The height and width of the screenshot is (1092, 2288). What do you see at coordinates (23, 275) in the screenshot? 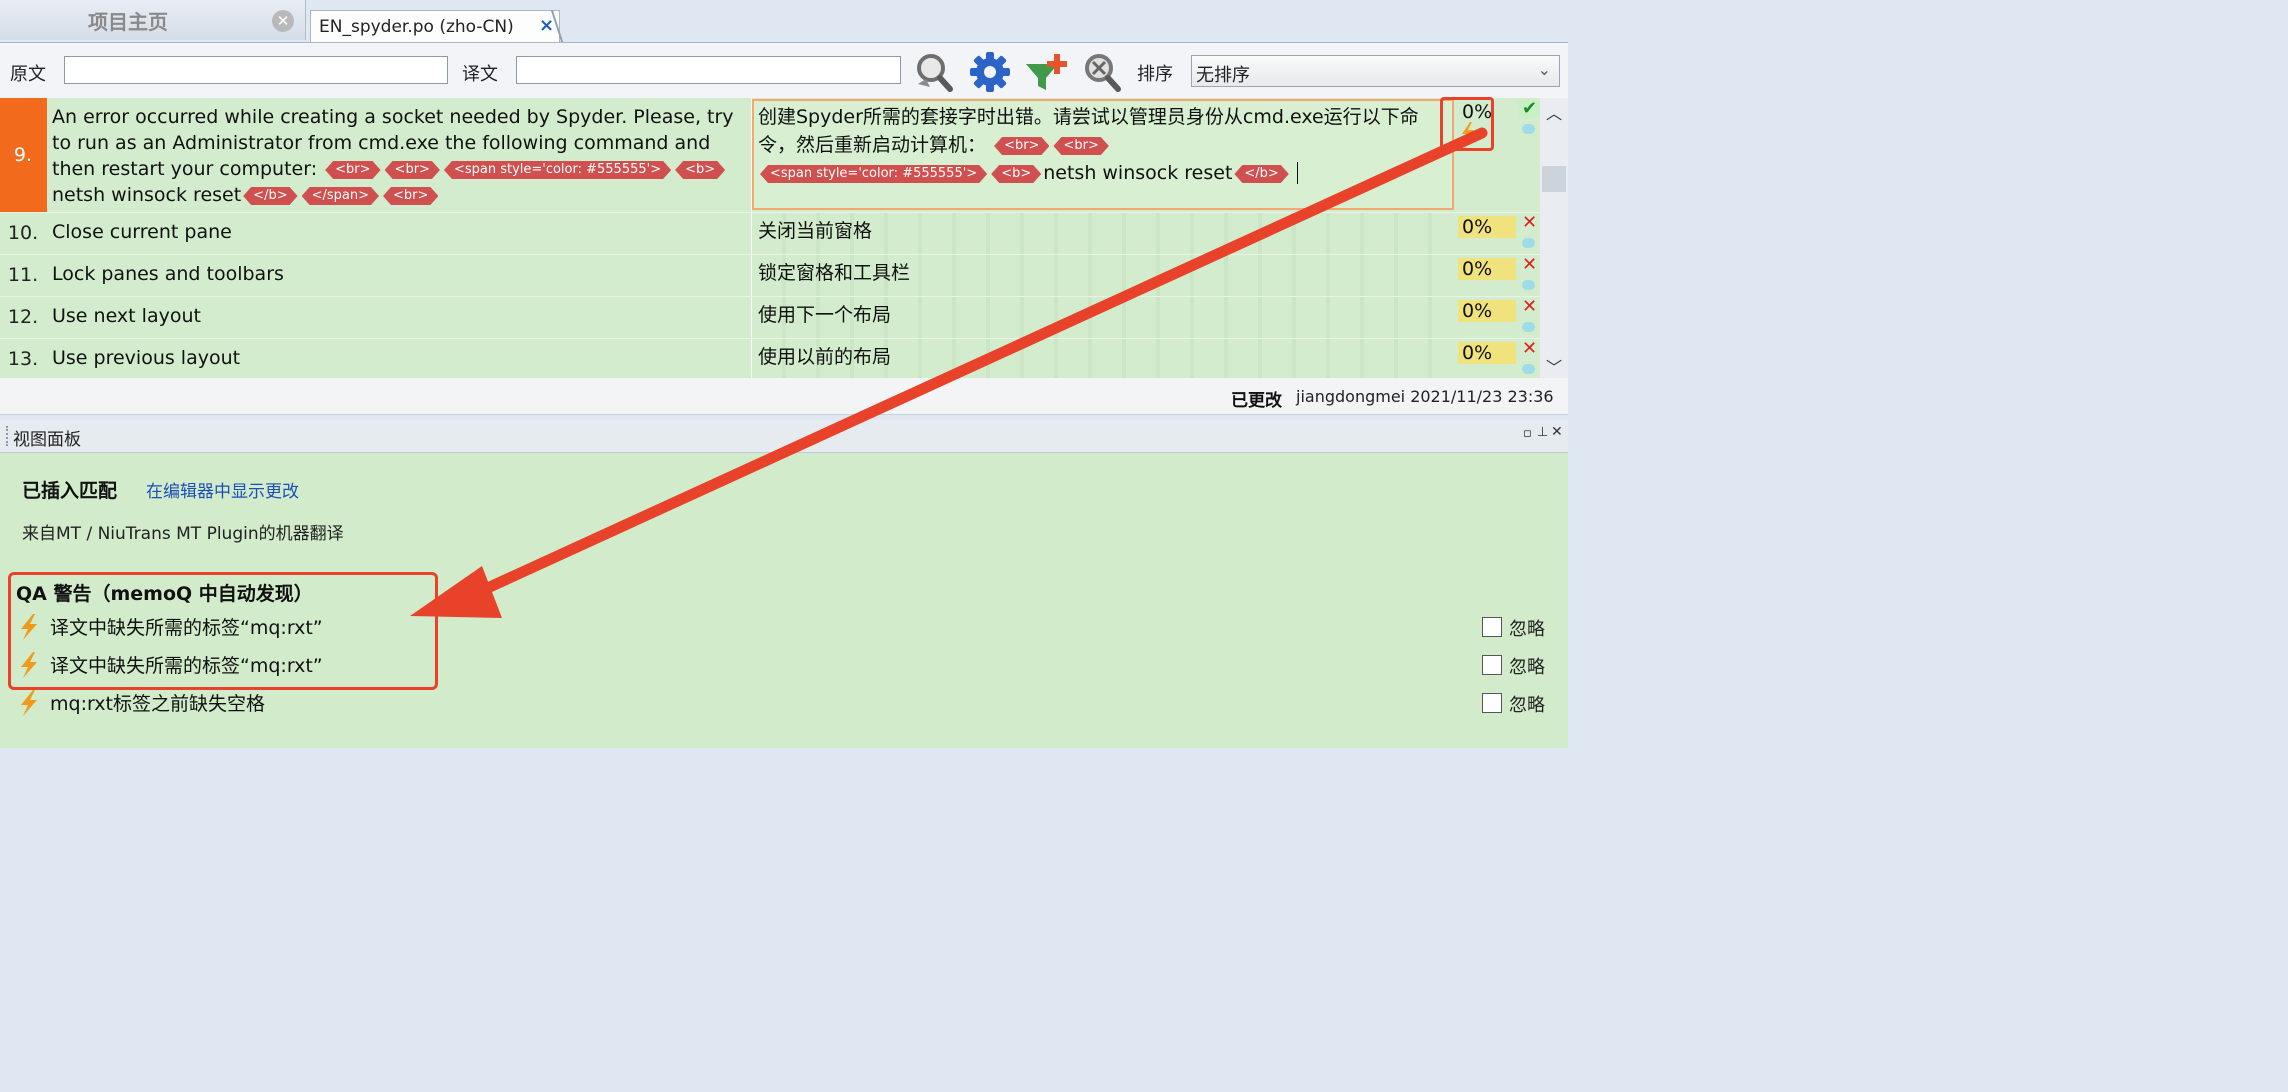
I see `row-number: 11.` at bounding box center [23, 275].